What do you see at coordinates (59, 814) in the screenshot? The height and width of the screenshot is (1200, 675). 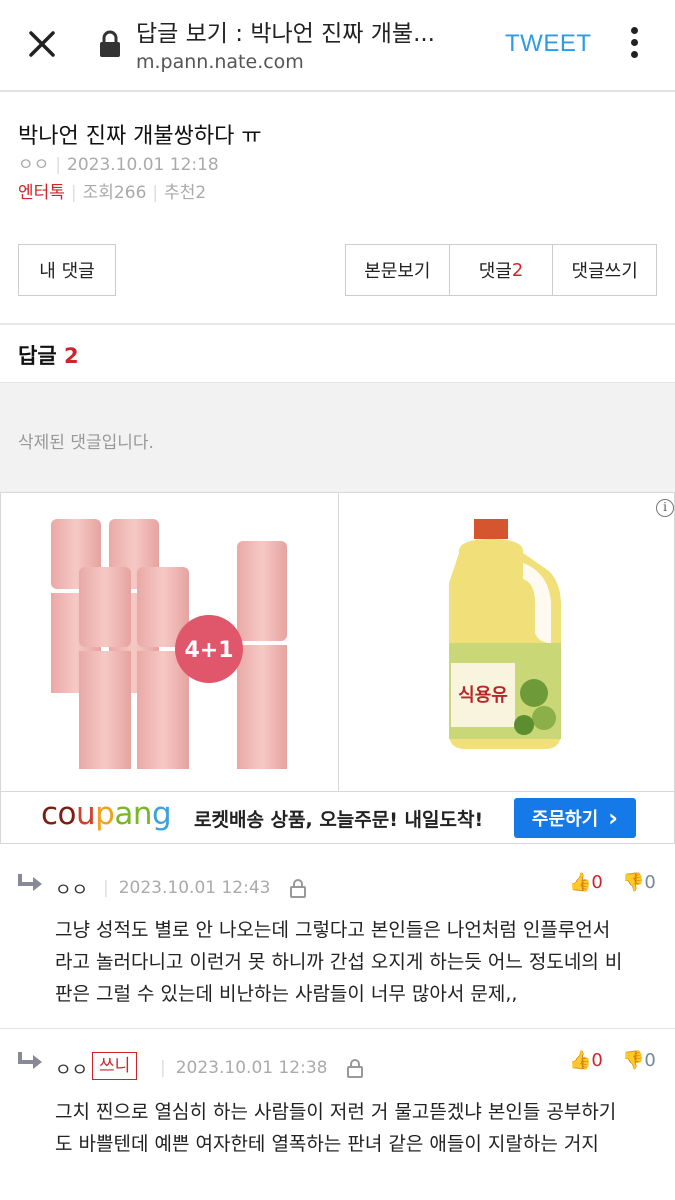 I see `logo-part: co` at bounding box center [59, 814].